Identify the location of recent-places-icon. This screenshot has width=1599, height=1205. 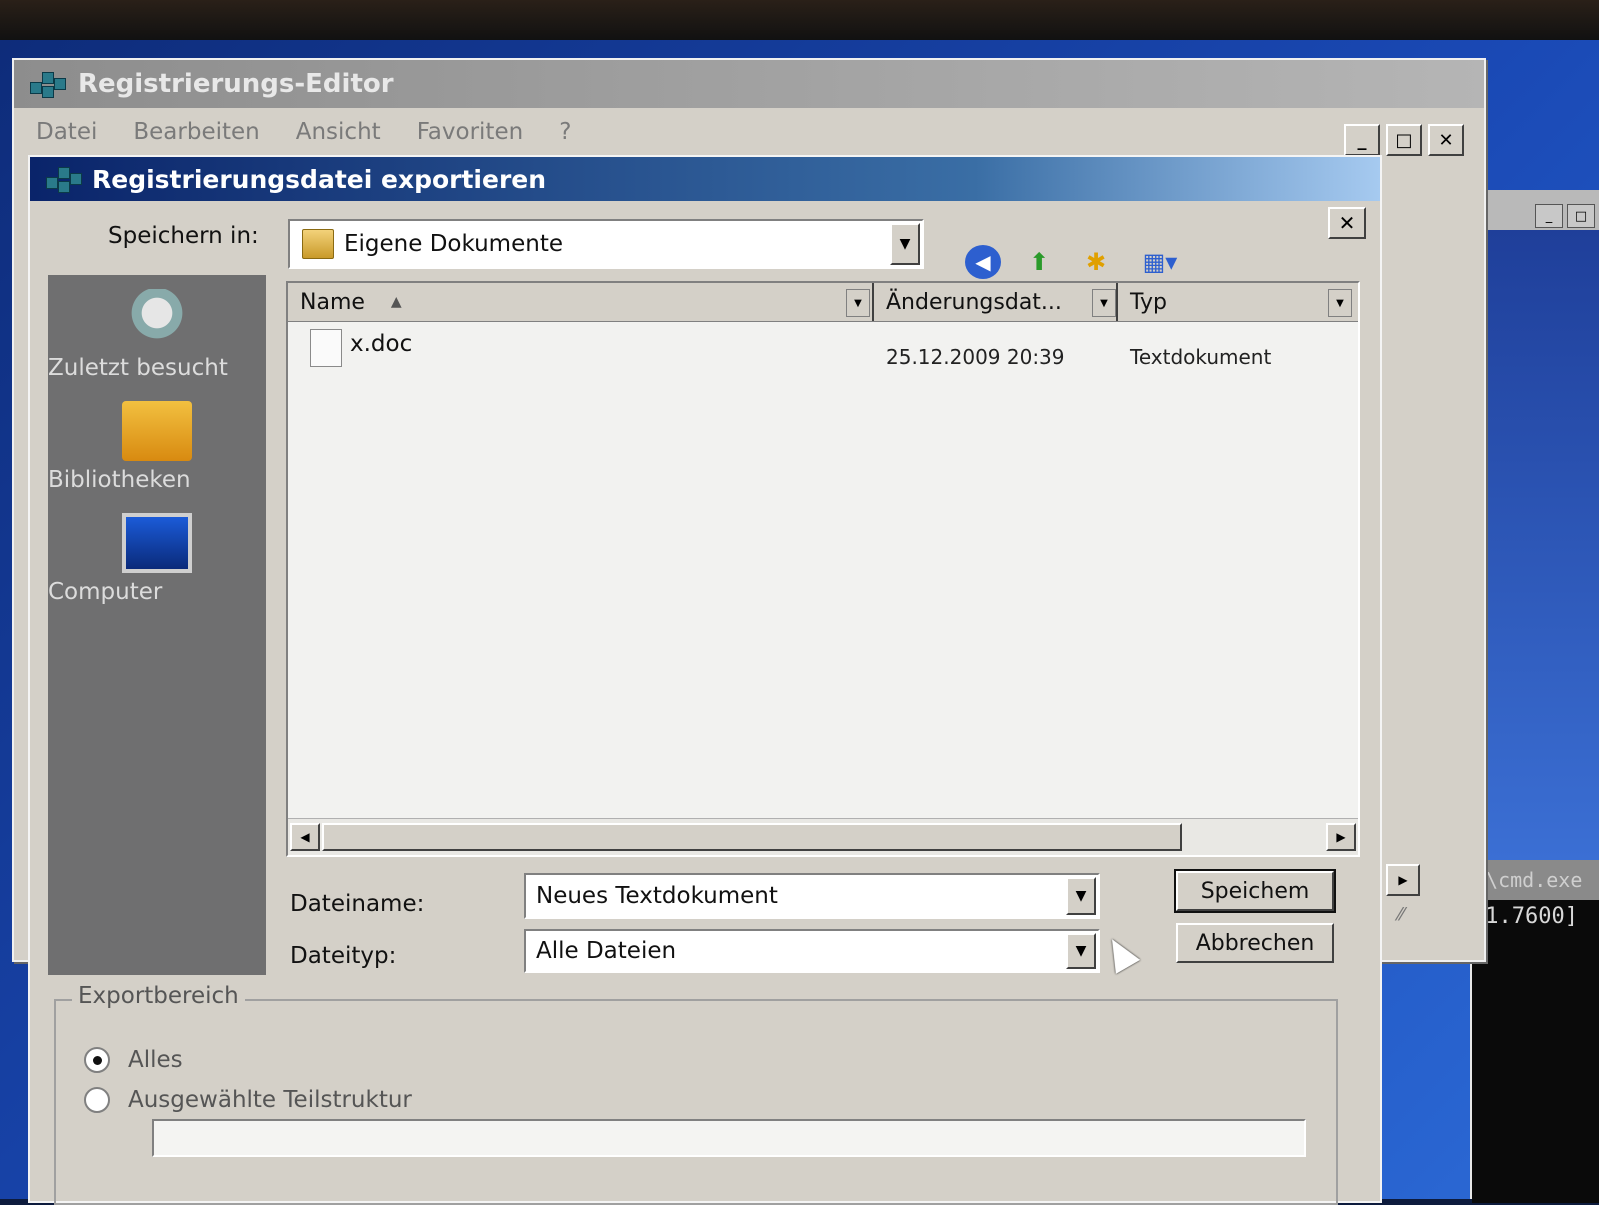
(157, 319).